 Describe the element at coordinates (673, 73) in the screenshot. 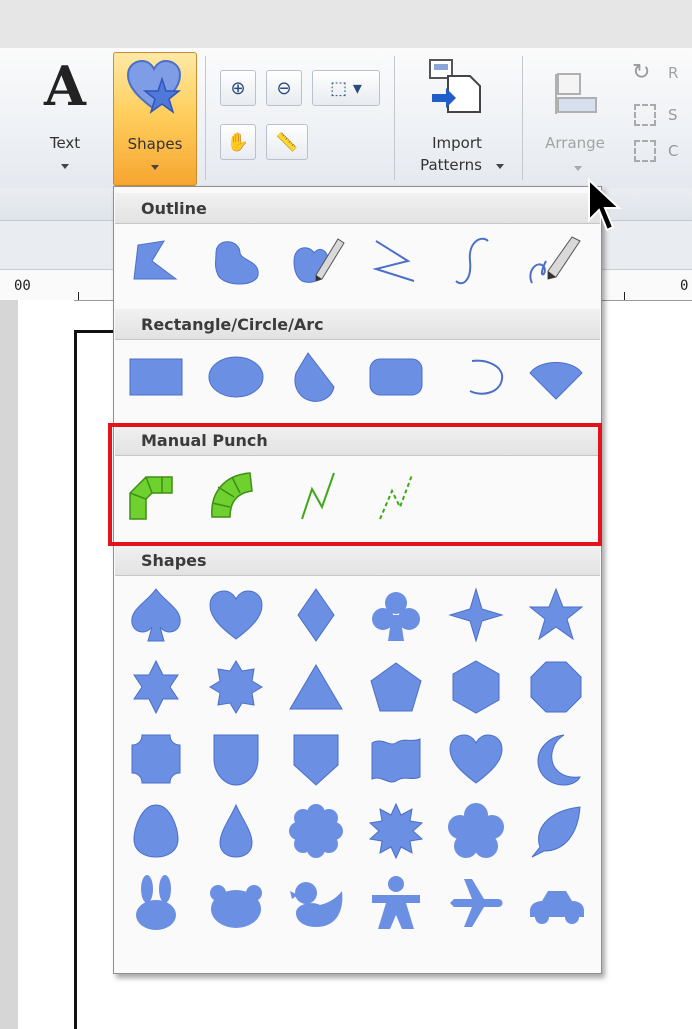

I see `rotate-label: R` at that location.